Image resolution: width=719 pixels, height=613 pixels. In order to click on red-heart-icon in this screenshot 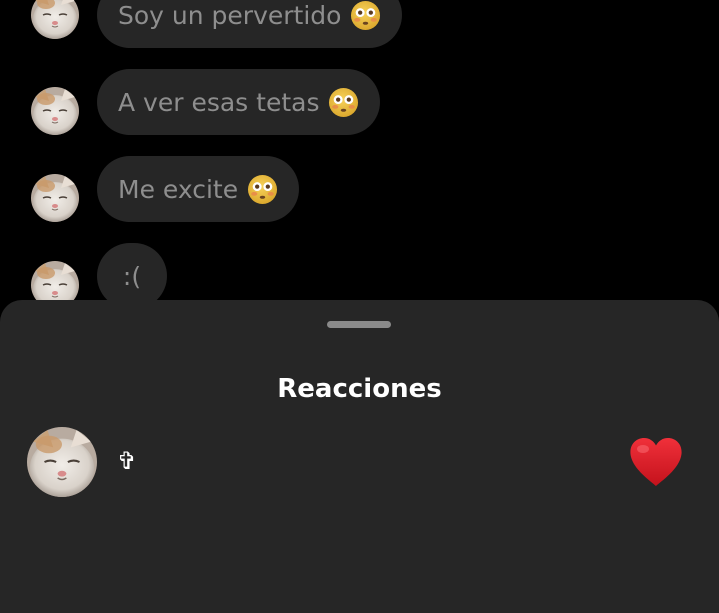, I will do `click(656, 462)`.